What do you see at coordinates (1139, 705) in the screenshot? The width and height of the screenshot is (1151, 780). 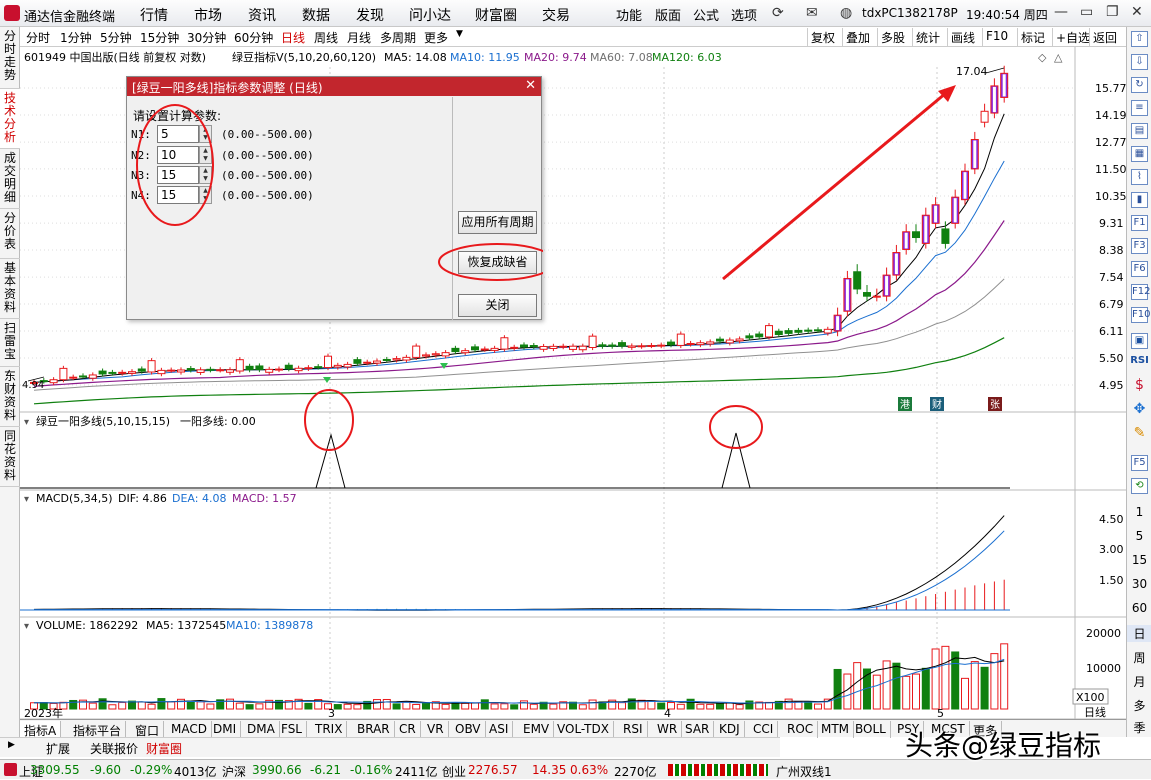 I see `period-multi-right: 多` at bounding box center [1139, 705].